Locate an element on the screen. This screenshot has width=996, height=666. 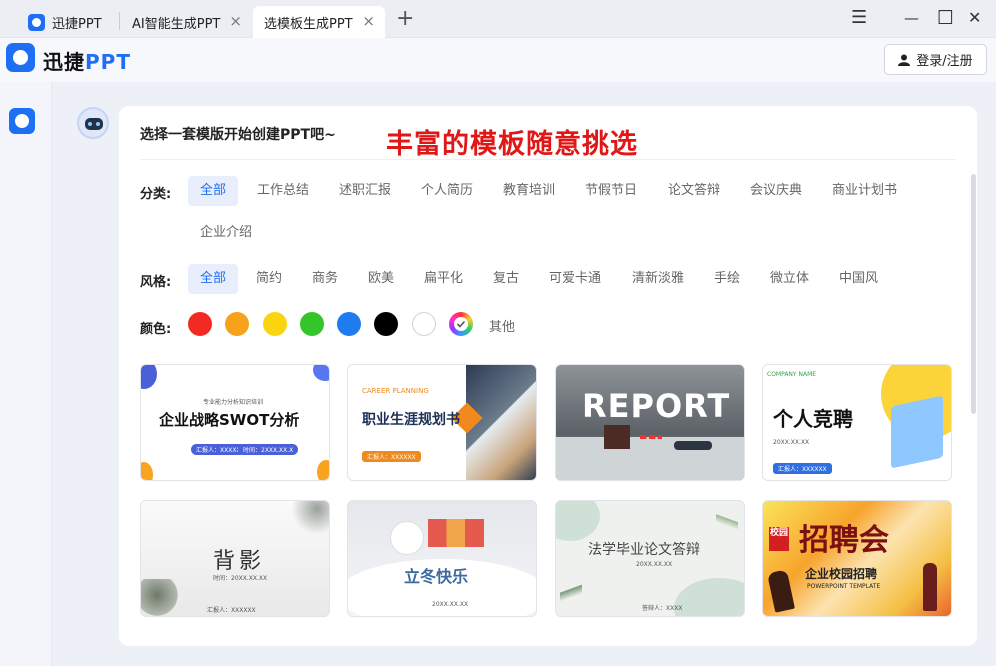
style-business: 商务 is located at coordinates (325, 279).